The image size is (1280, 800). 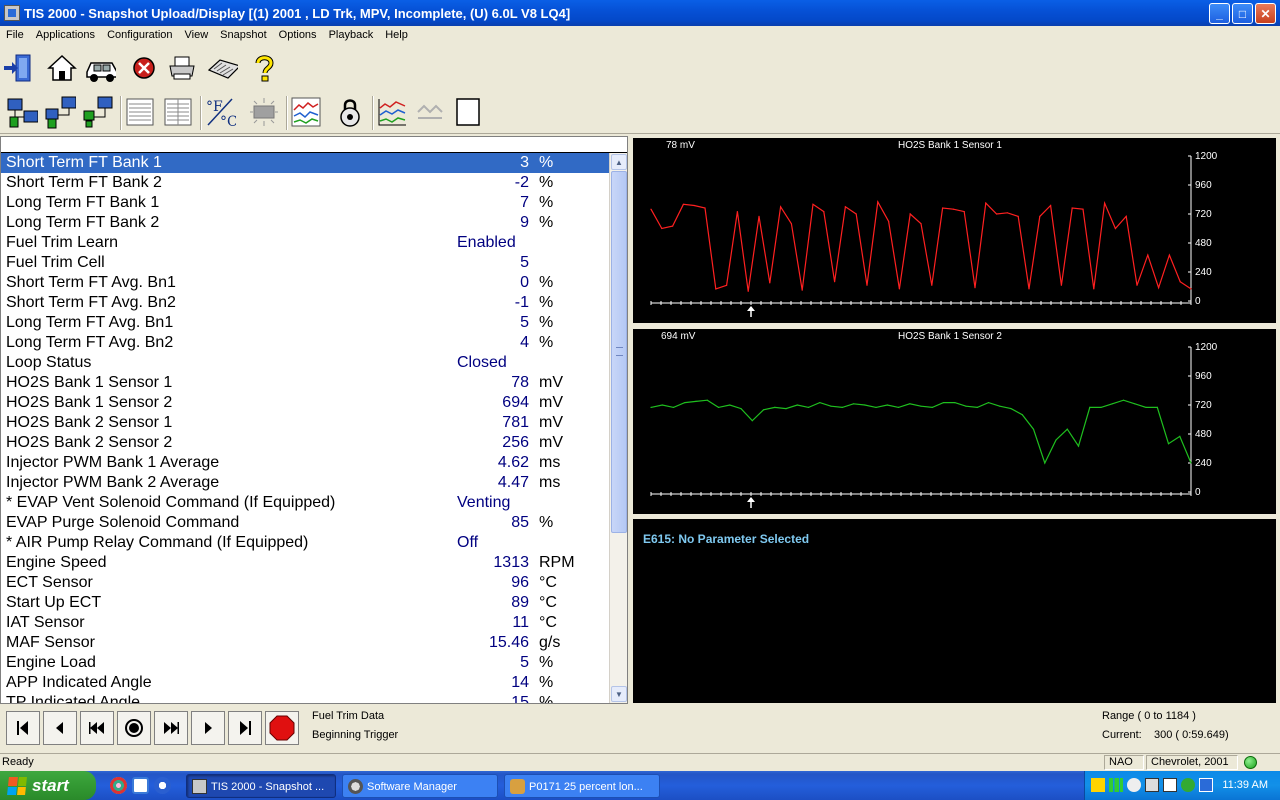 I want to click on parameter-row: Injector PWM Bank 1 Average 4.62 ms, so click(x=305, y=463).